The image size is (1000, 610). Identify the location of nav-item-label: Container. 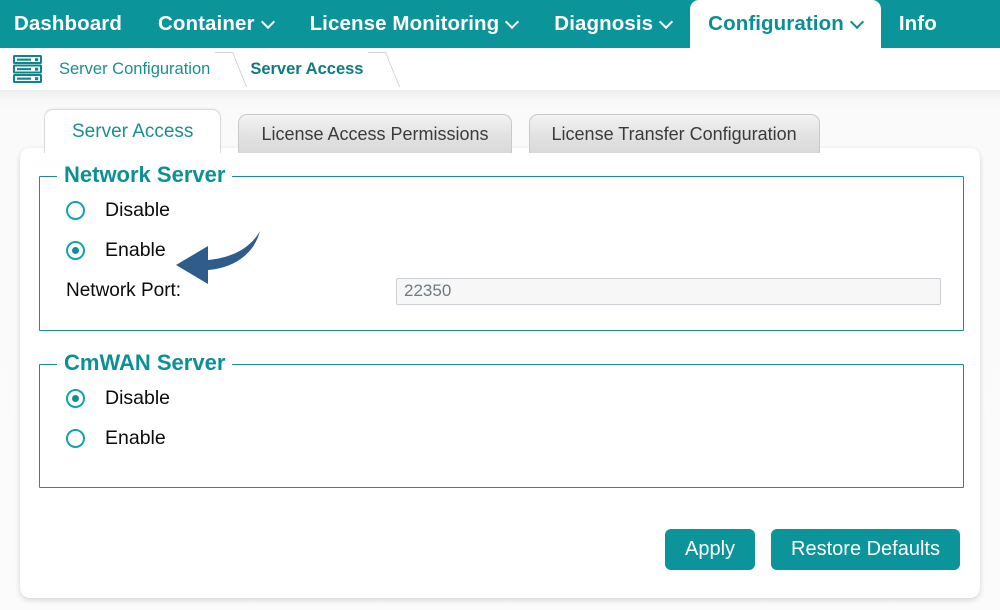
(206, 23).